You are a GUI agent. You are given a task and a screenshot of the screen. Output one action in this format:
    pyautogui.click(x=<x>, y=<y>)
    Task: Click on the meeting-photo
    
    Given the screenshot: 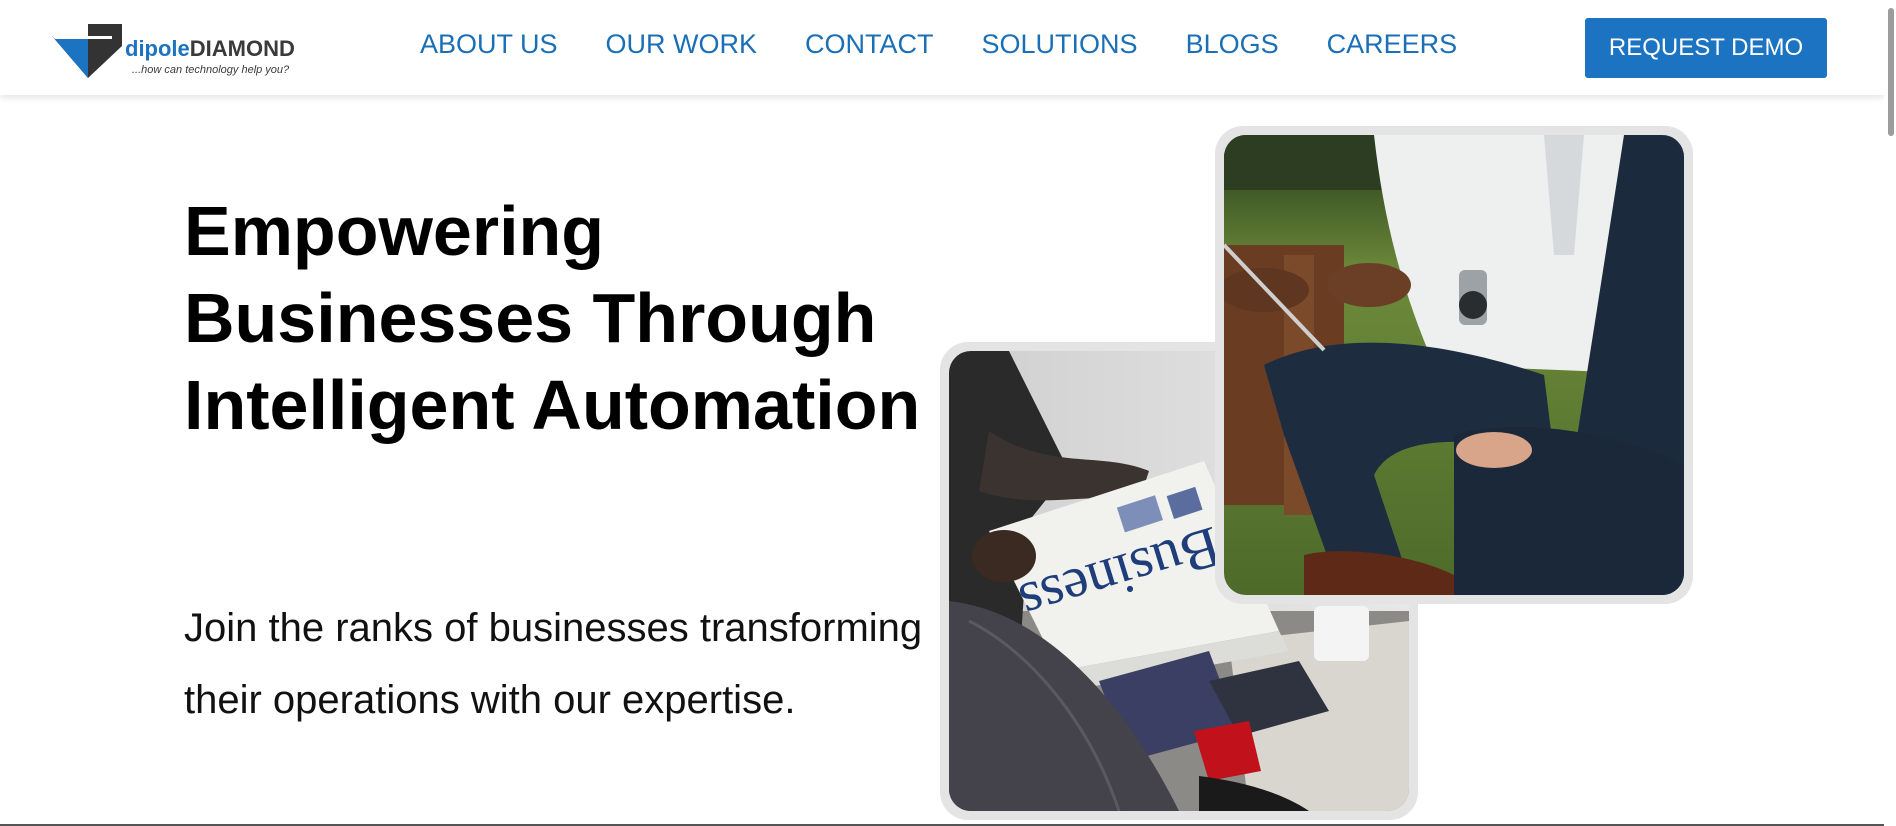 What is the action you would take?
    pyautogui.click(x=1454, y=365)
    